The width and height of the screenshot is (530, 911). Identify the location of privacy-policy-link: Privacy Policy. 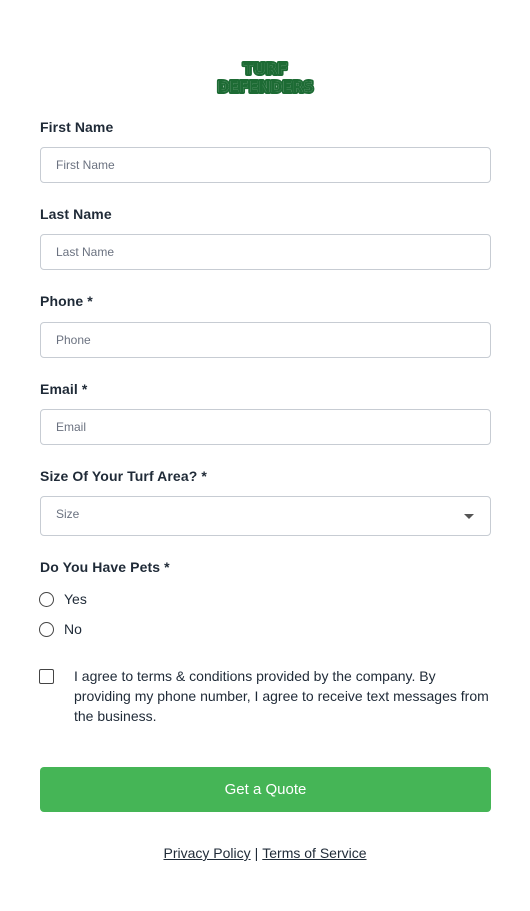
(206, 853).